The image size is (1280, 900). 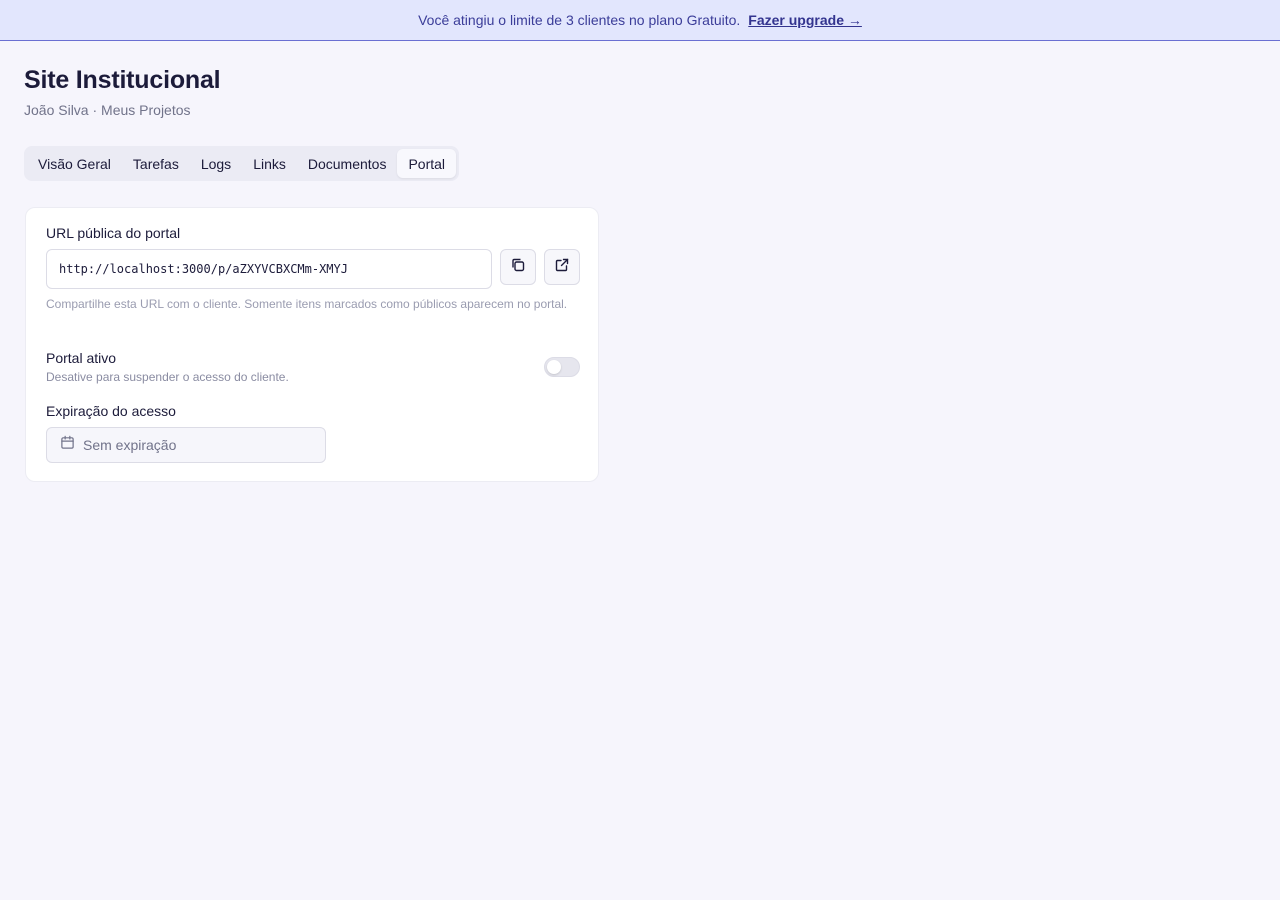 I want to click on calendar-icon, so click(x=67, y=445).